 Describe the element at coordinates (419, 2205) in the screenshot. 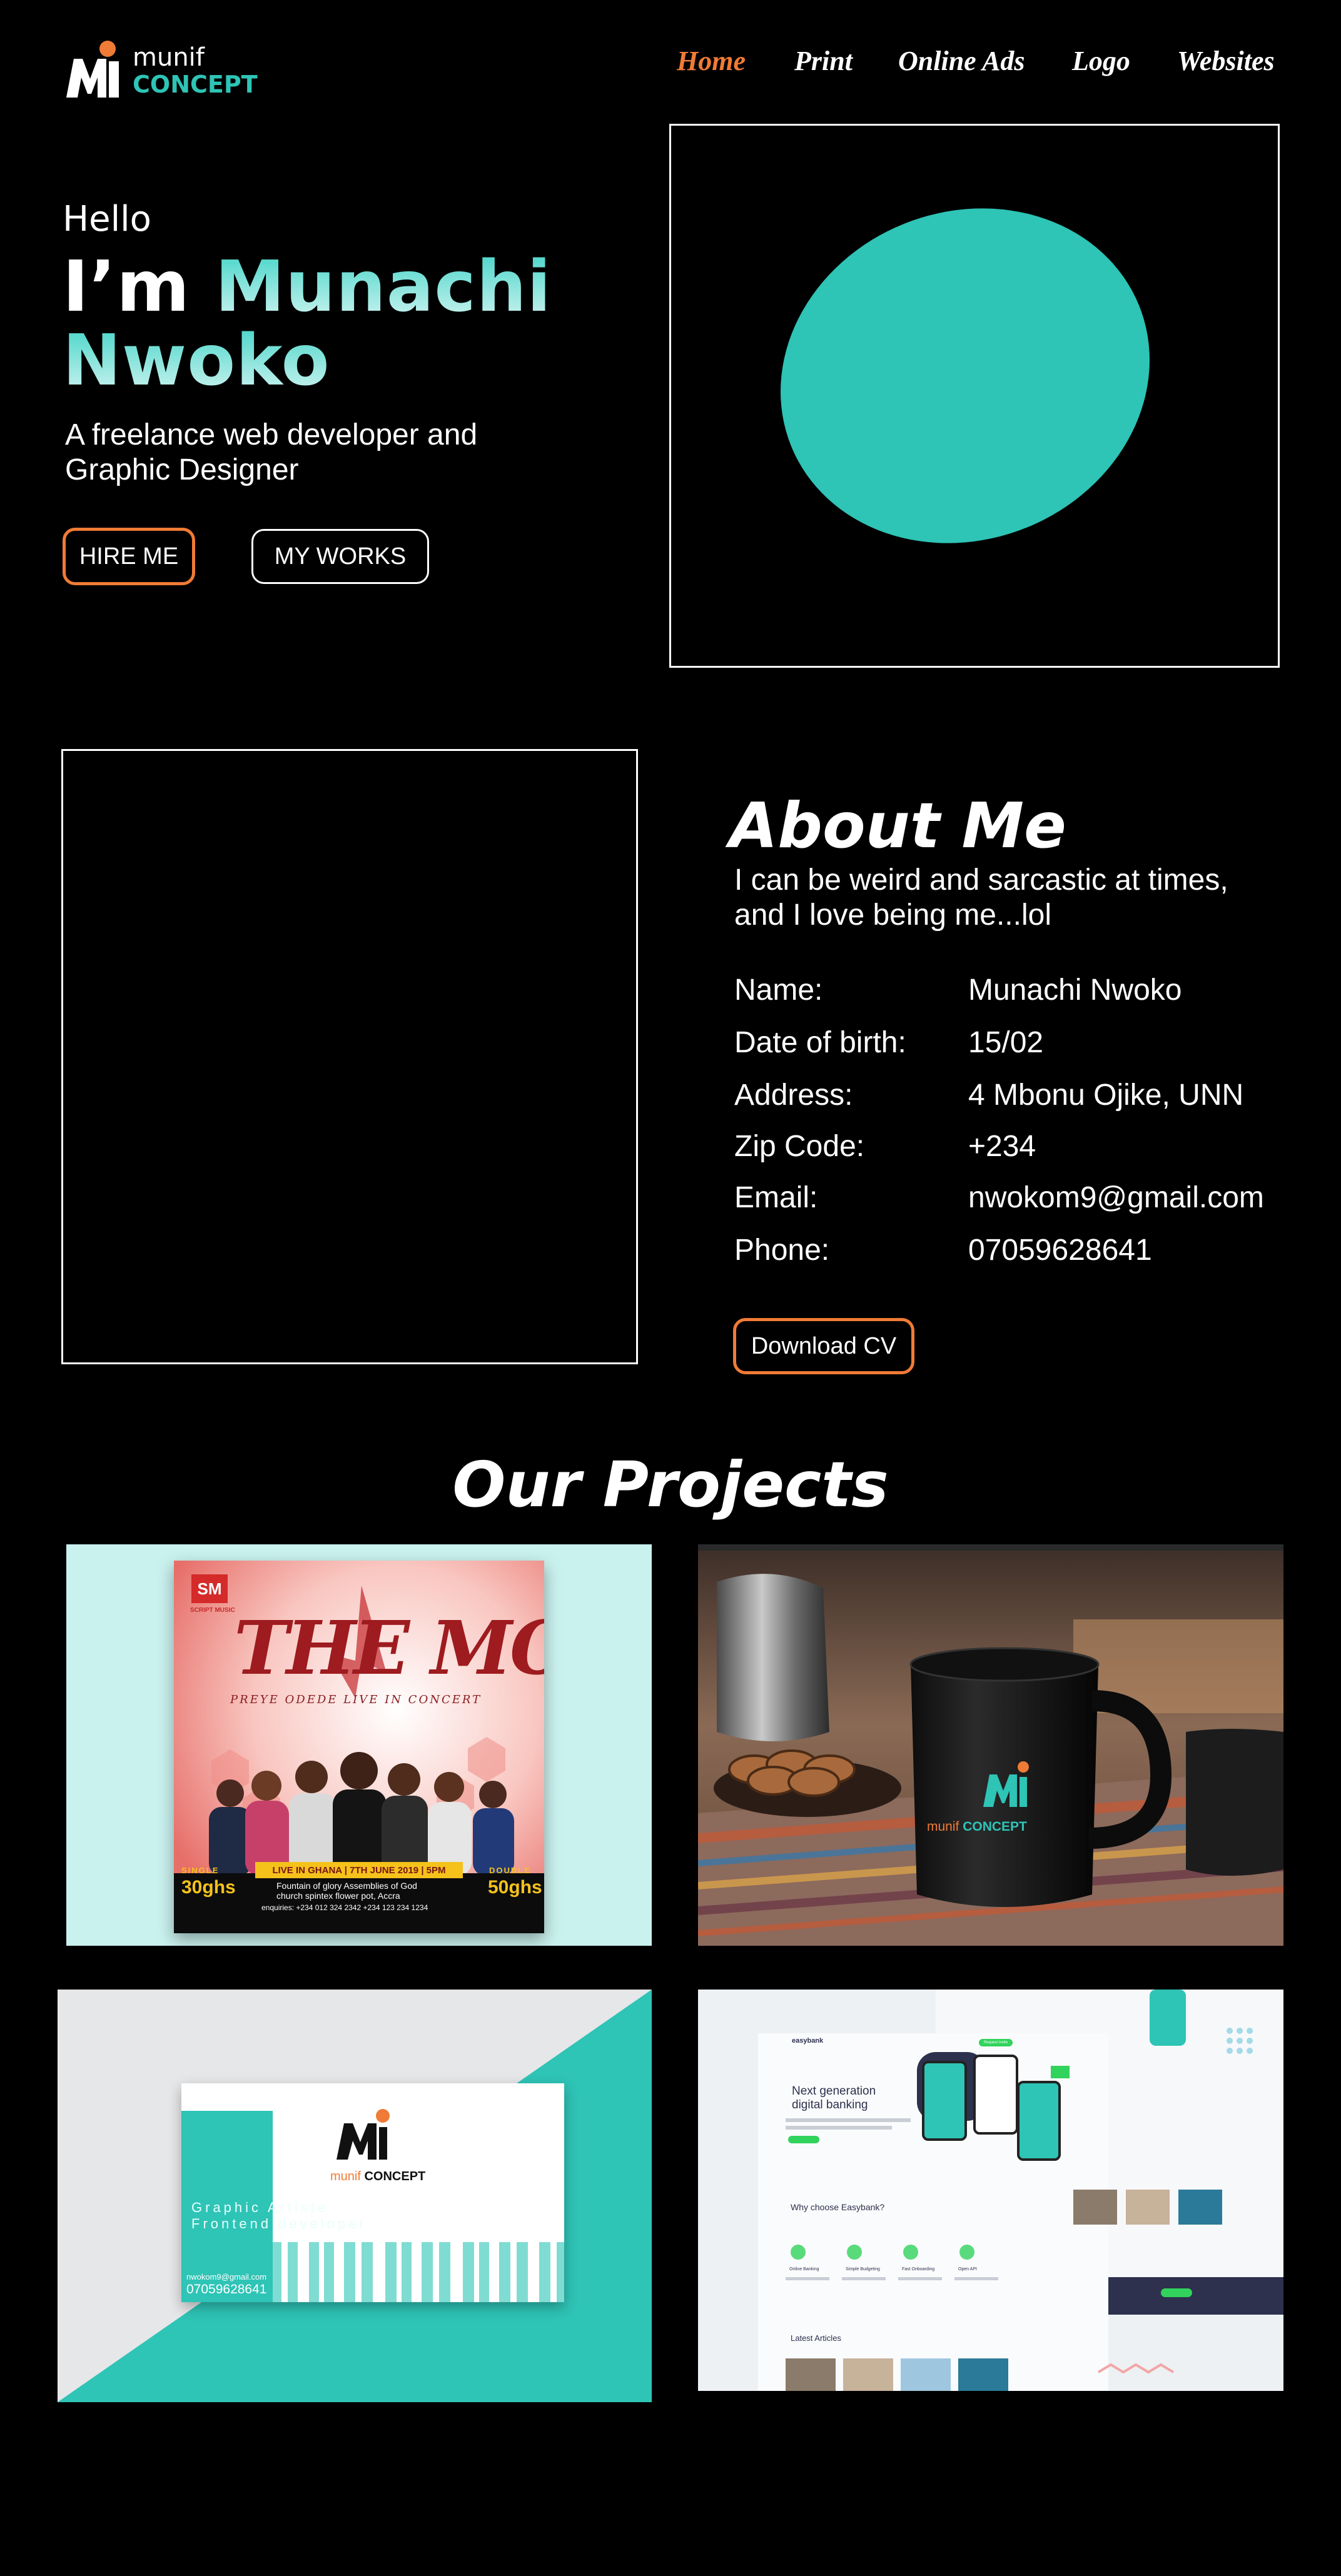

I see `card-stripes` at that location.